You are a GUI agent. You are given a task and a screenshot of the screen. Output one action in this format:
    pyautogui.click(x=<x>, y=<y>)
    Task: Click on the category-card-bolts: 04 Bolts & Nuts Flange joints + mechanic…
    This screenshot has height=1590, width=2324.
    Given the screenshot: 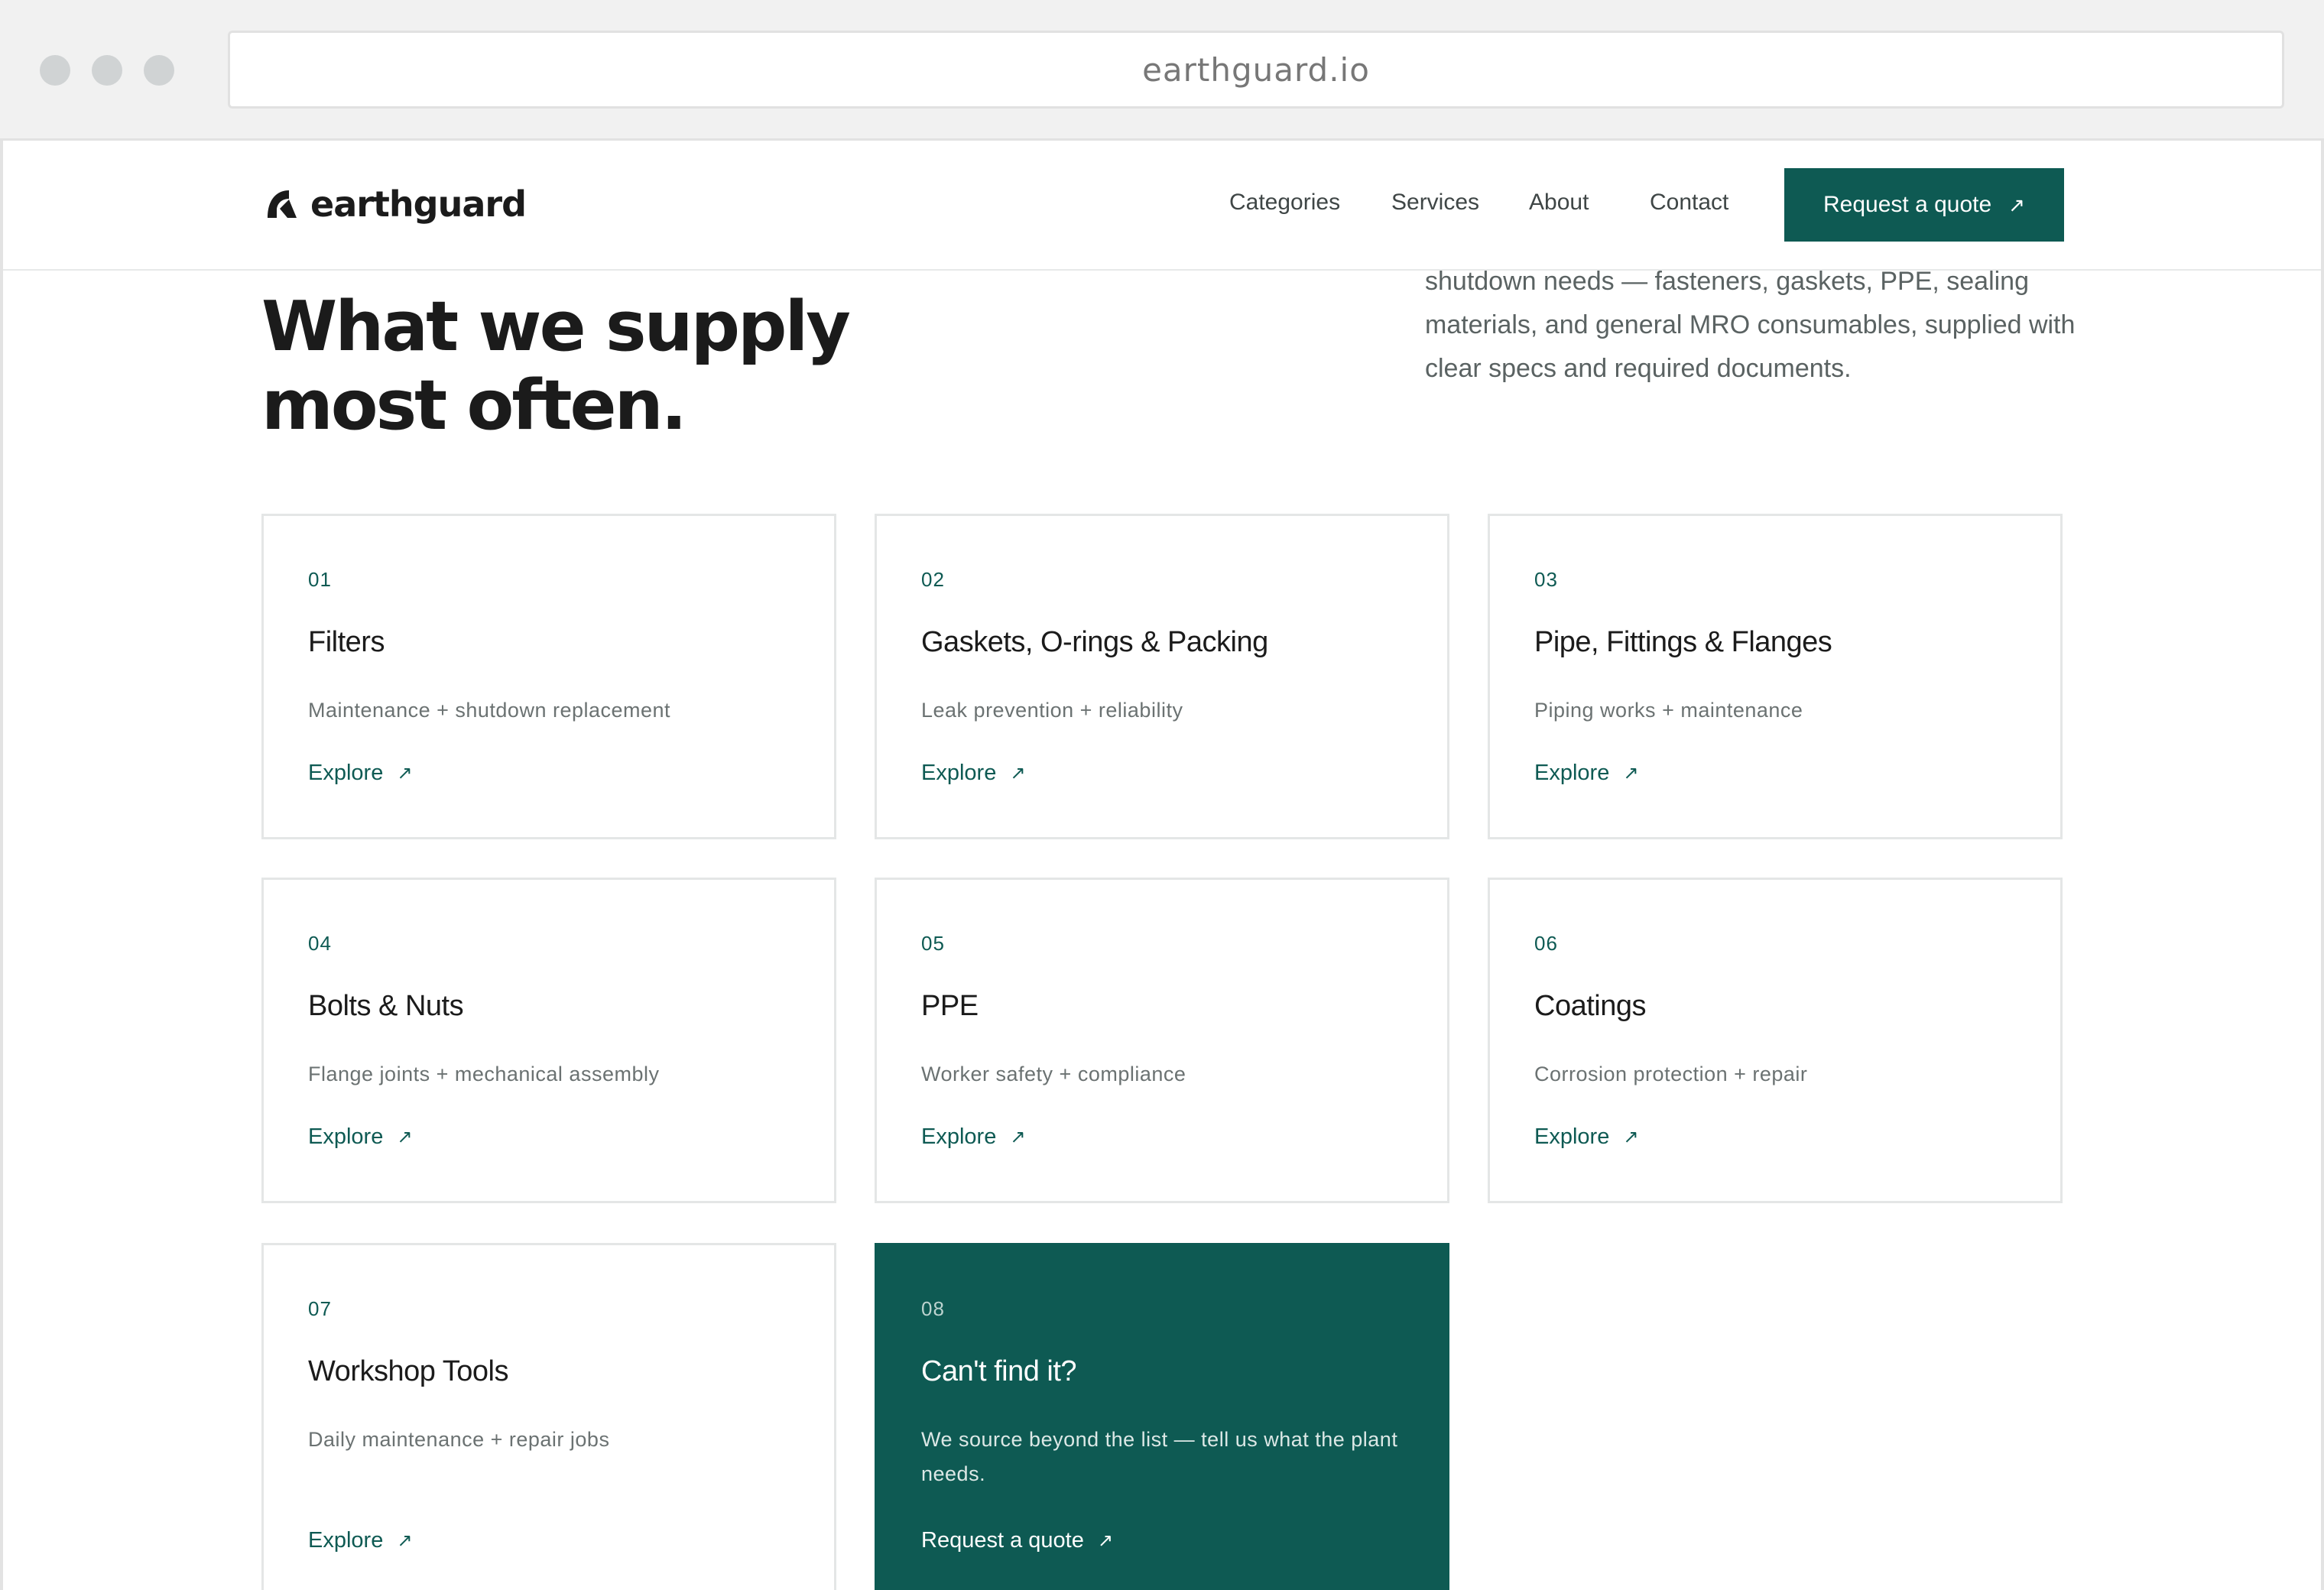 What is the action you would take?
    pyautogui.click(x=548, y=1040)
    